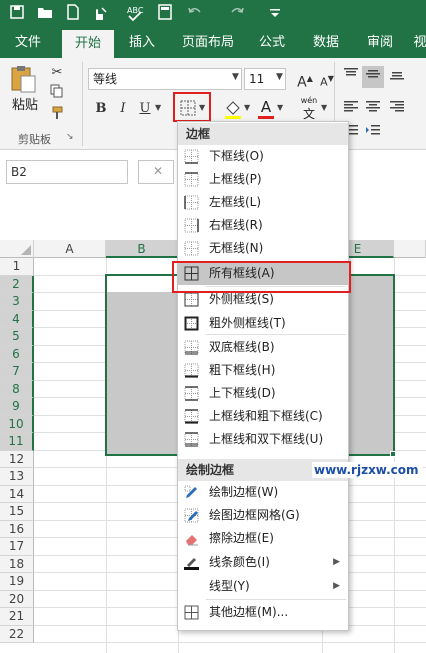  I want to click on menu-item-top-and-double-bottom-border: 上框线和双下框线(U), so click(263, 439).